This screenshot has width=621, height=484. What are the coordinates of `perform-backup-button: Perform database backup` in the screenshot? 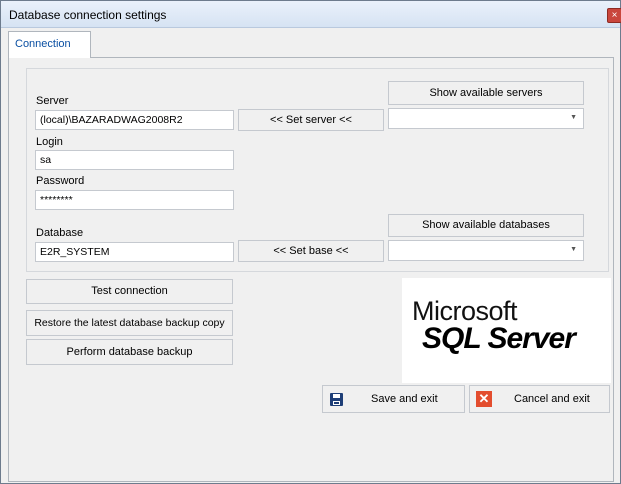 It's located at (129, 352).